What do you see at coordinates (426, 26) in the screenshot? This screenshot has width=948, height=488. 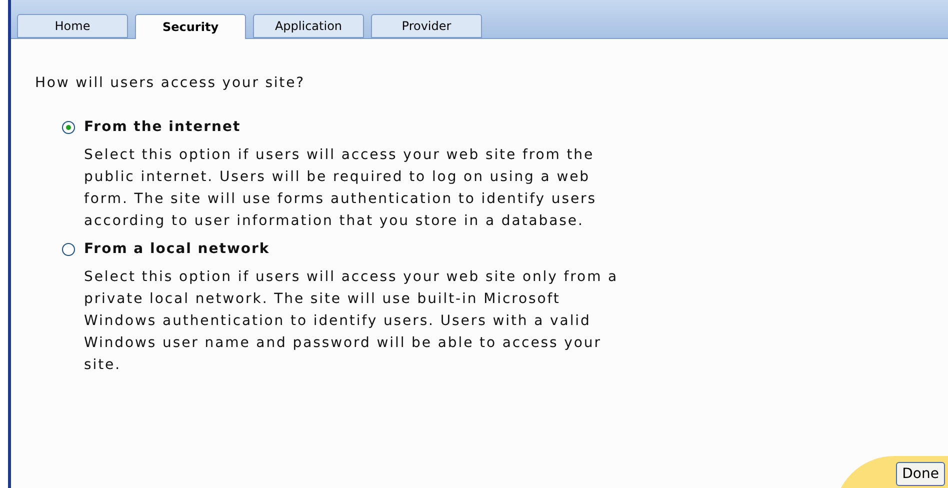 I see `tab: Provider` at bounding box center [426, 26].